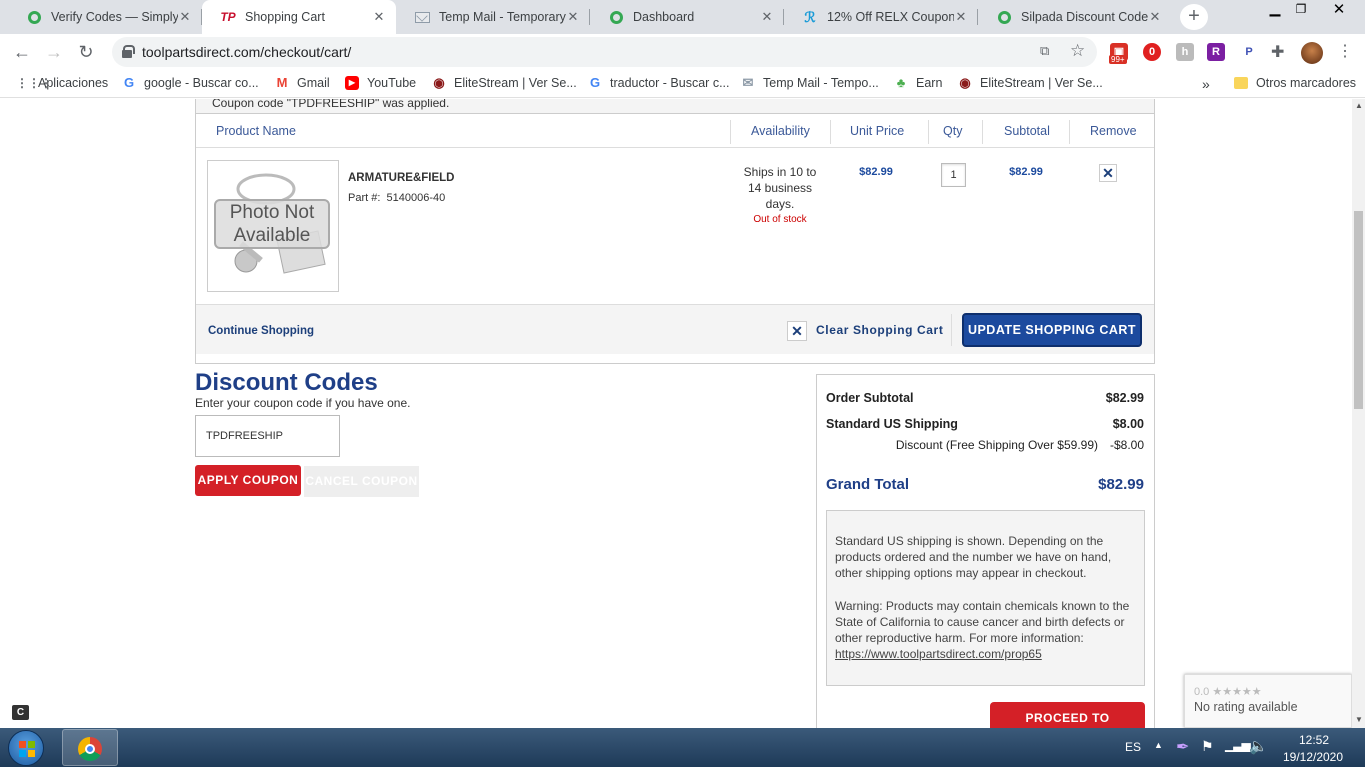  I want to click on part-value: 5140006-40, so click(416, 198).